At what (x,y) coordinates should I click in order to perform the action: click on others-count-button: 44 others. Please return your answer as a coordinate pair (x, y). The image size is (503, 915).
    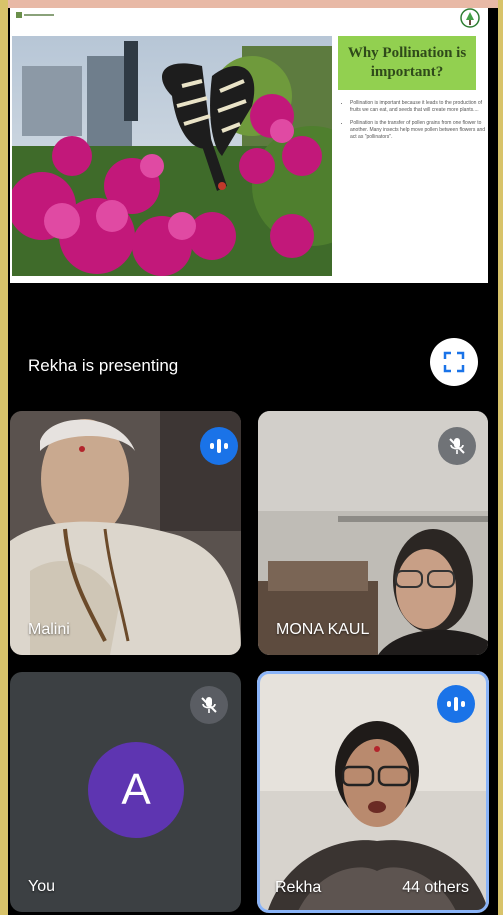
    Looking at the image, I should click on (435, 888).